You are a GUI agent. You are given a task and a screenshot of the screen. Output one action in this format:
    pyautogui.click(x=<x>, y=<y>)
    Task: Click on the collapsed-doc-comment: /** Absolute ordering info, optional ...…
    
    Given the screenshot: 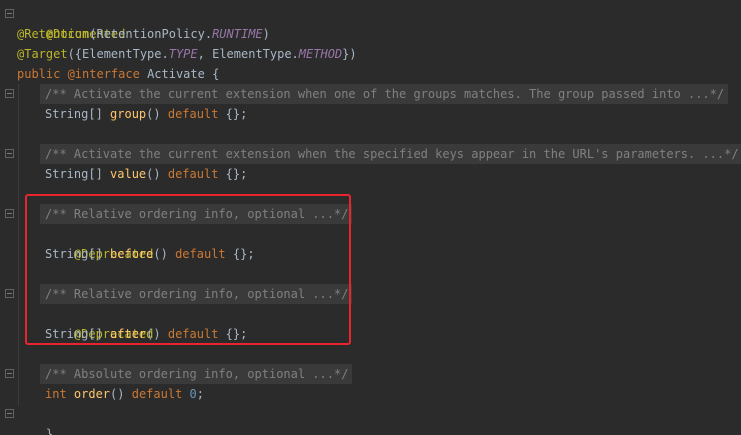 What is the action you would take?
    pyautogui.click(x=196, y=374)
    